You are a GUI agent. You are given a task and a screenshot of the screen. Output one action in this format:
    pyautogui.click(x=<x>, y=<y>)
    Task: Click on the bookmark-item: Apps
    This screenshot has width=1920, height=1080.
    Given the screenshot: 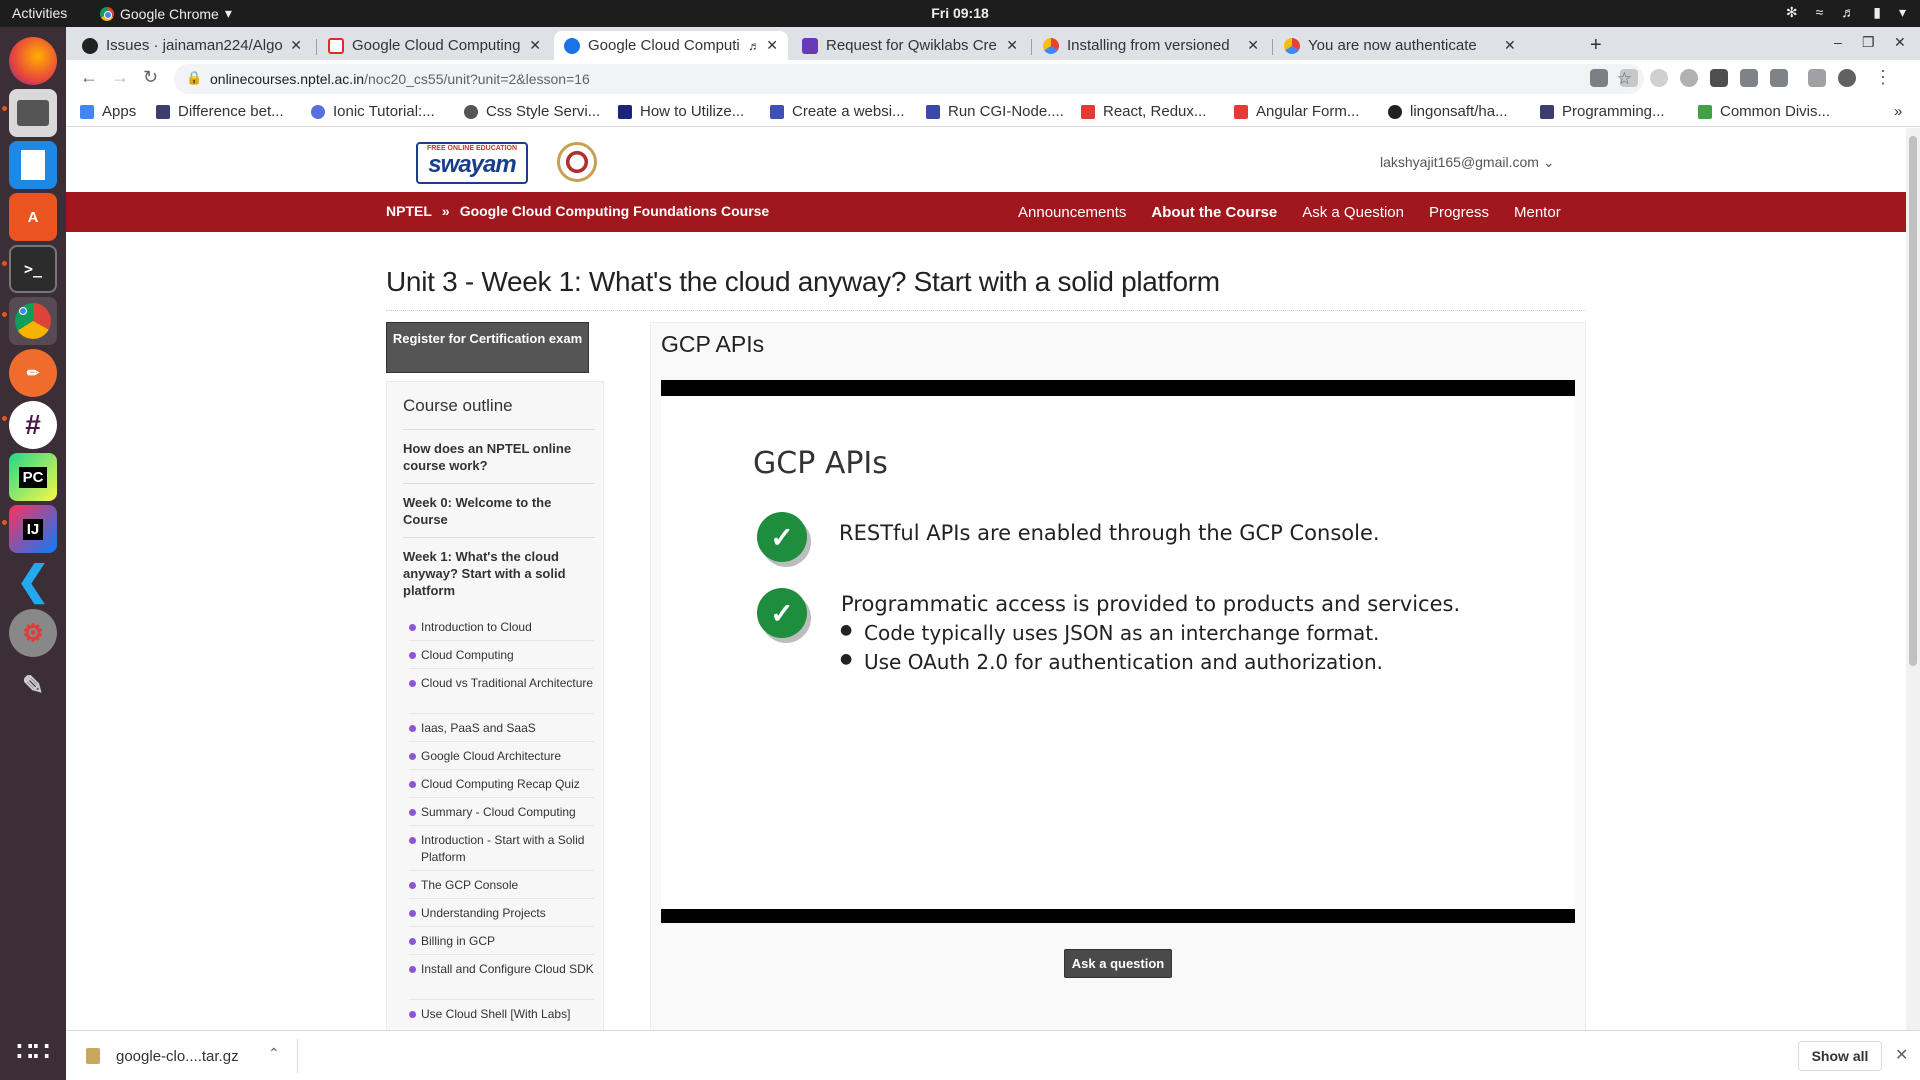 What is the action you would take?
    pyautogui.click(x=108, y=111)
    